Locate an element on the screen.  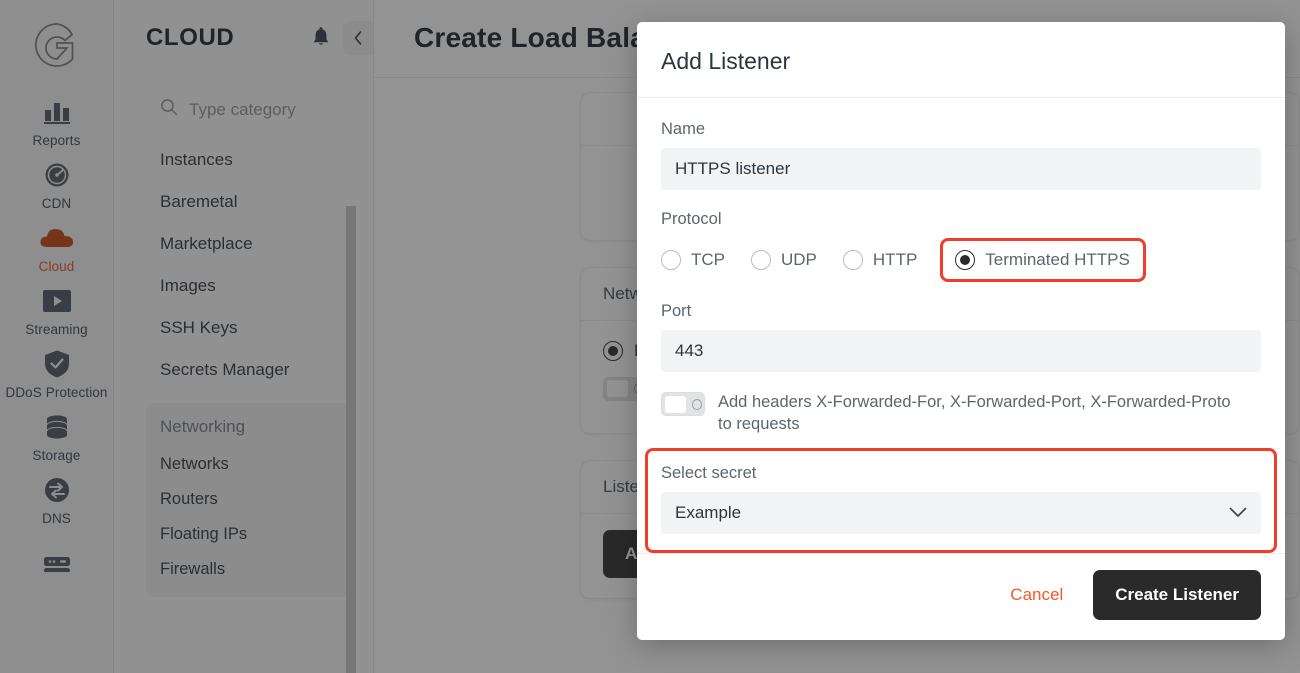
protocol-radio-group: TCP UDP HTTP Terminated HTTPS is located at coordinates (961, 260).